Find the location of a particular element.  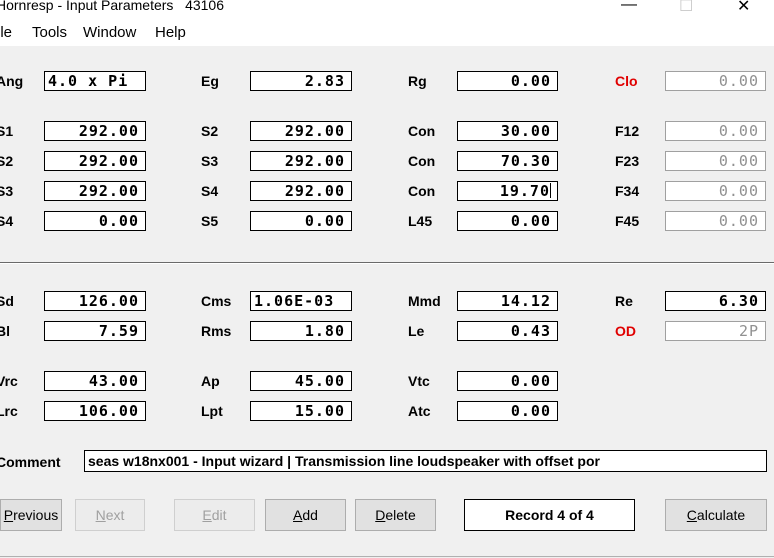

label-l45: L45 is located at coordinates (420, 221).